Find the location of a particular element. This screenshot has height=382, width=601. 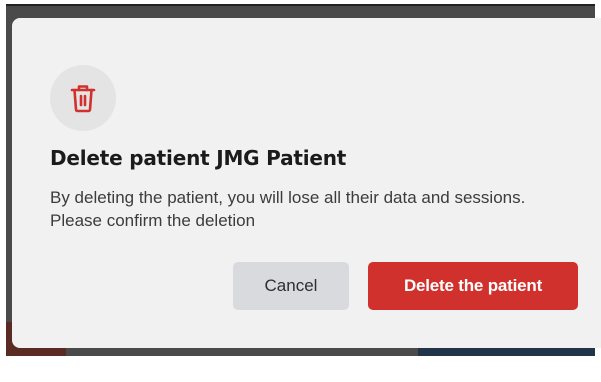

trash-icon-container is located at coordinates (83, 98).